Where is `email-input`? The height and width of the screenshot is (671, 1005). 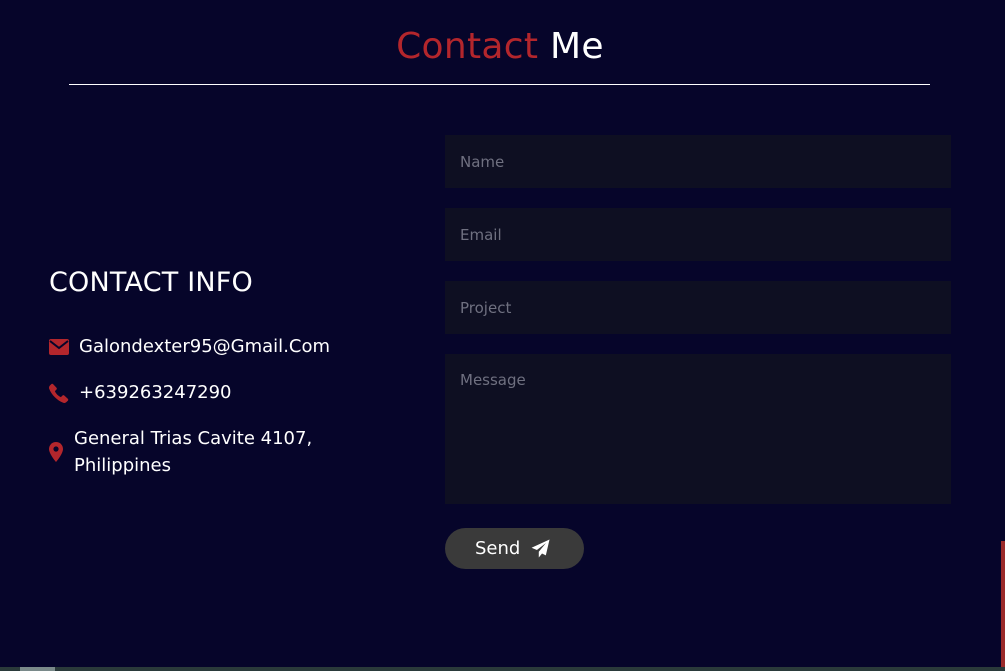
email-input is located at coordinates (698, 234).